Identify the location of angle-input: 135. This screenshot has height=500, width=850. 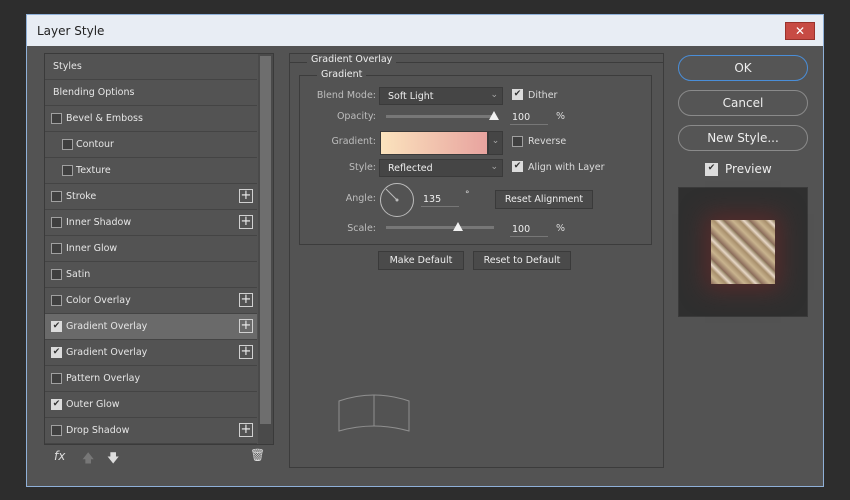
(440, 200).